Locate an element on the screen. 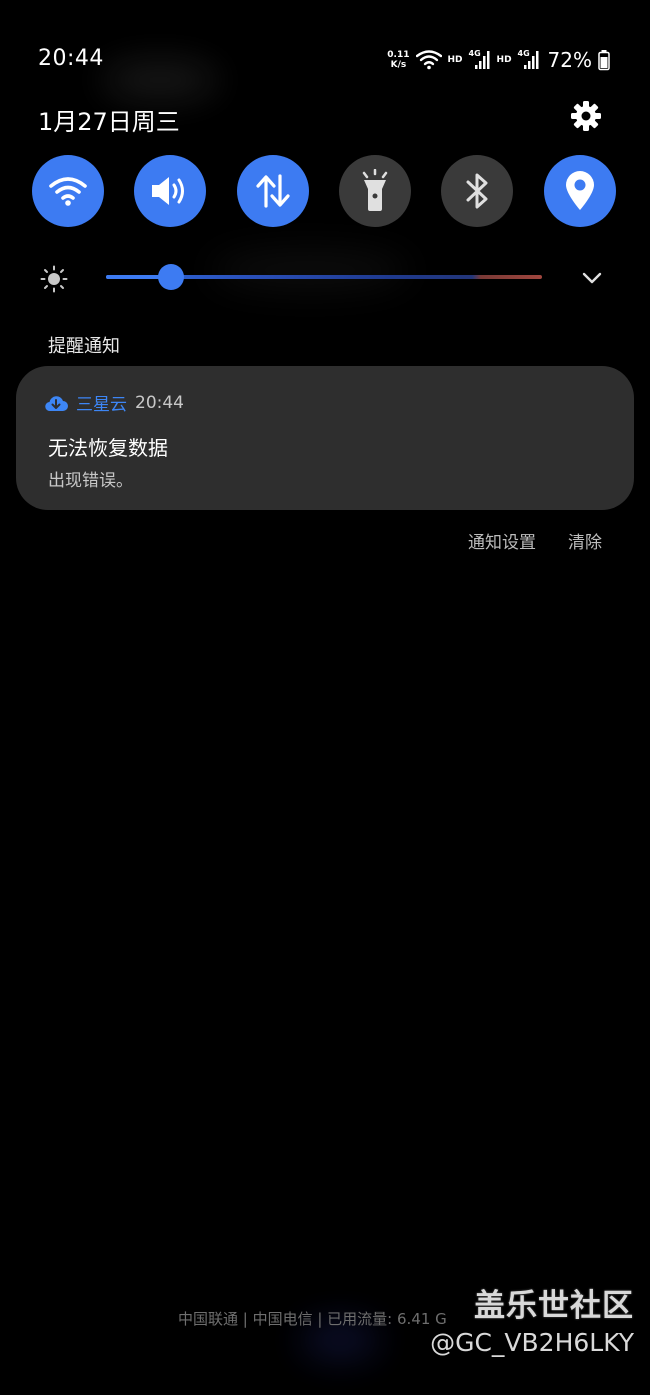 This screenshot has height=1395, width=650. network-speed-value: 0.11 is located at coordinates (398, 55).